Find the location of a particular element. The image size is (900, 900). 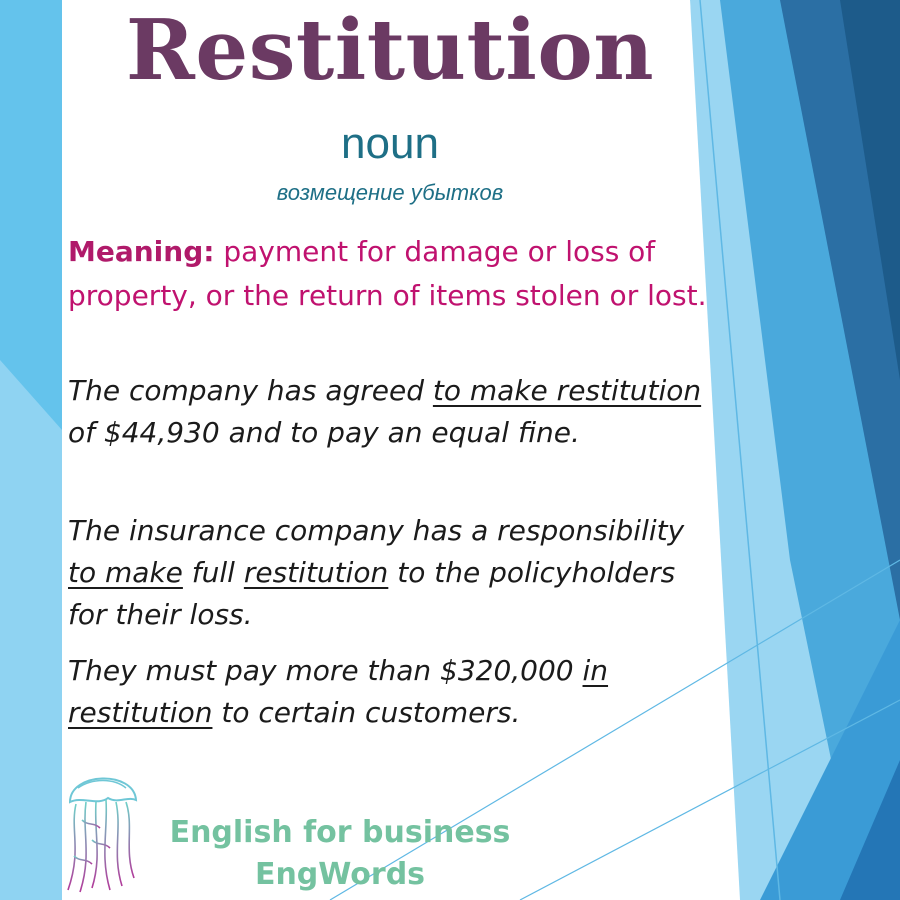

sentence-text: to certain customers. is located at coordinates (366, 712).